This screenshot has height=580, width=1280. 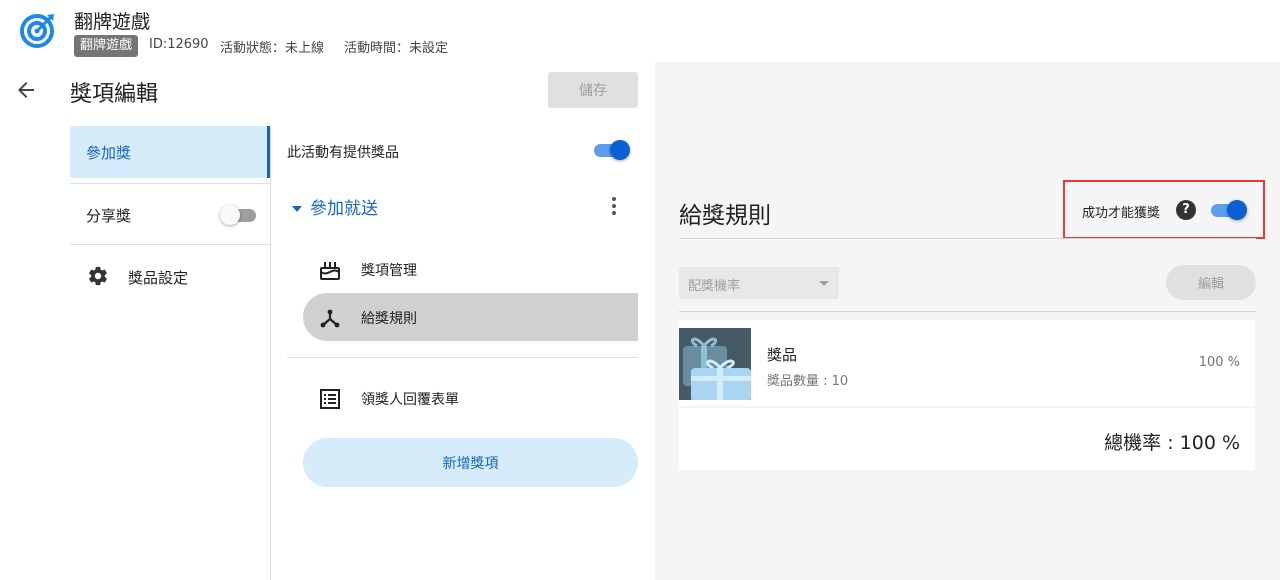 I want to click on prize-group-label: 參加就送, so click(x=344, y=209).